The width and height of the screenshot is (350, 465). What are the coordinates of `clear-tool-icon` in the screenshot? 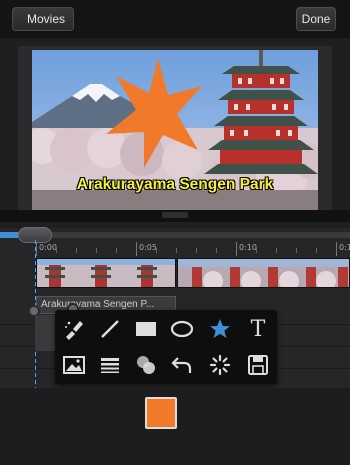 It's located at (220, 365).